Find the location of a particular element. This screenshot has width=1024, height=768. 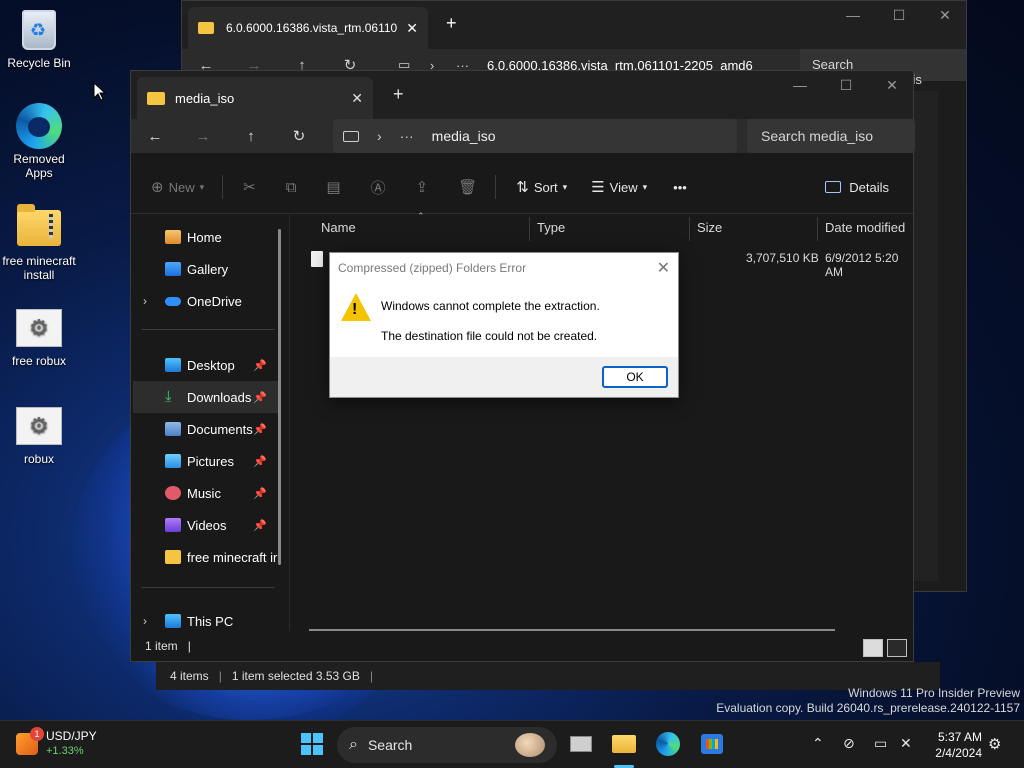

delete-button: 🗑 is located at coordinates (467, 187).